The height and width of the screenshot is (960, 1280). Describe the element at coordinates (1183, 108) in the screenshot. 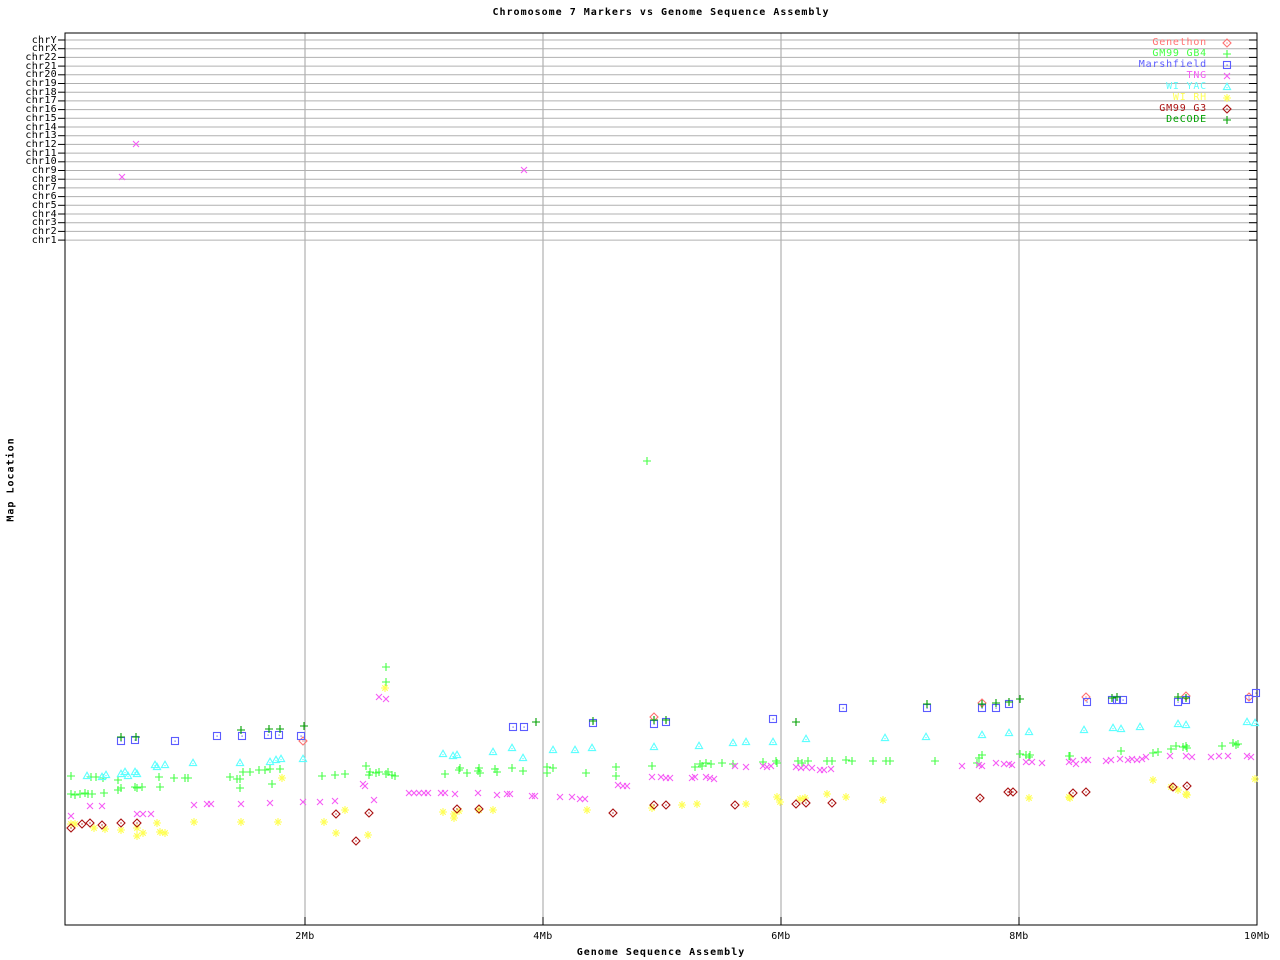

I see `legend-label: GM99 G3` at that location.